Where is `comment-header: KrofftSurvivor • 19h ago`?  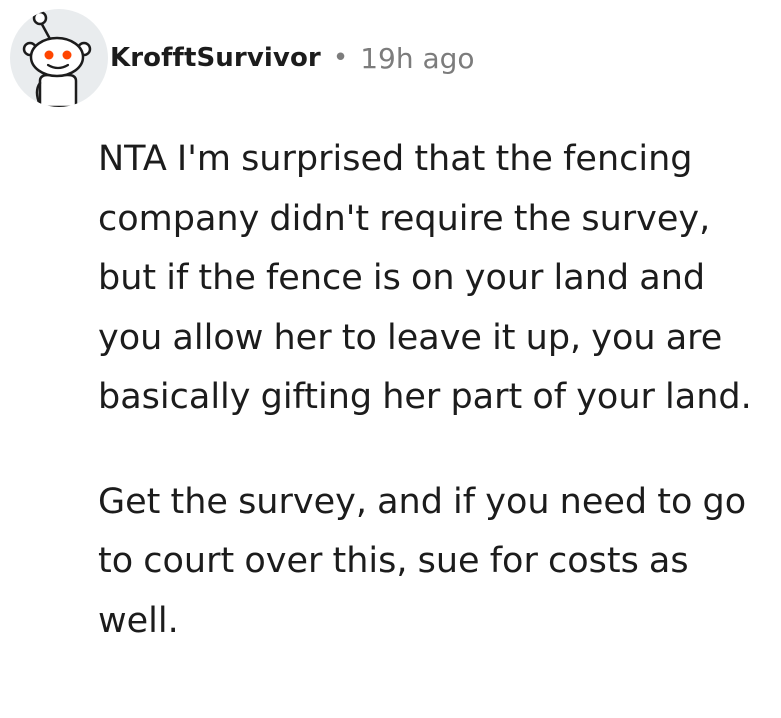
comment-header: KrofftSurvivor • 19h ago is located at coordinates (242, 58).